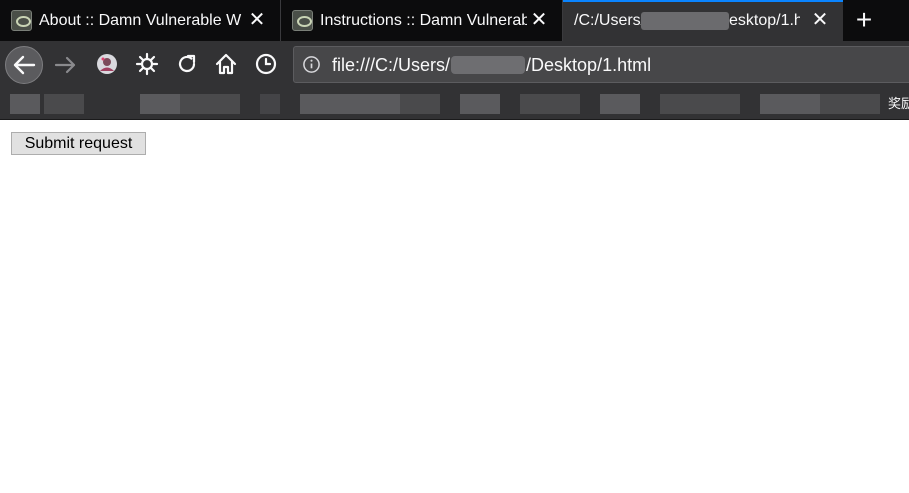  Describe the element at coordinates (78, 143) in the screenshot. I see `submit-request-button: Submit request` at that location.